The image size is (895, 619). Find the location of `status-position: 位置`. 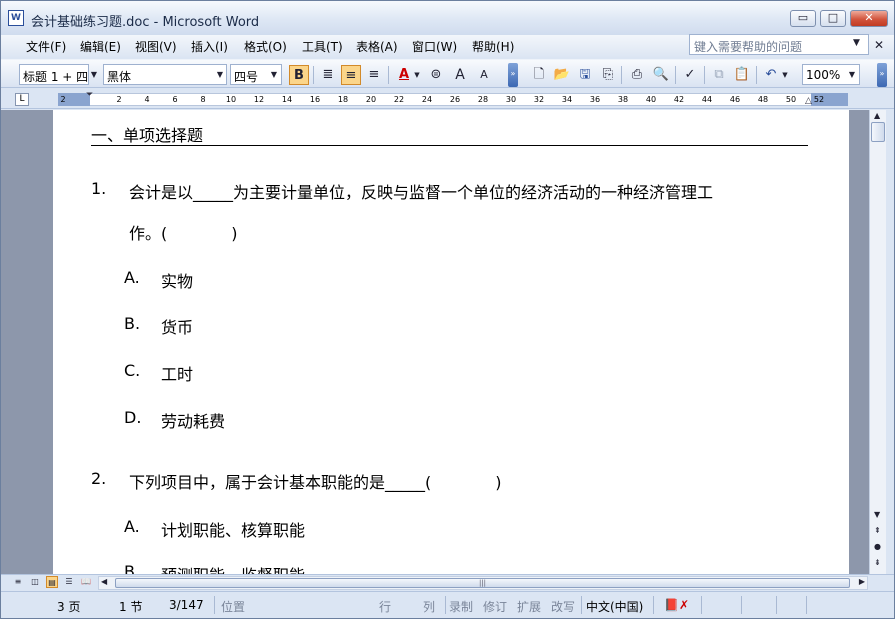

status-position: 位置 is located at coordinates (233, 607).